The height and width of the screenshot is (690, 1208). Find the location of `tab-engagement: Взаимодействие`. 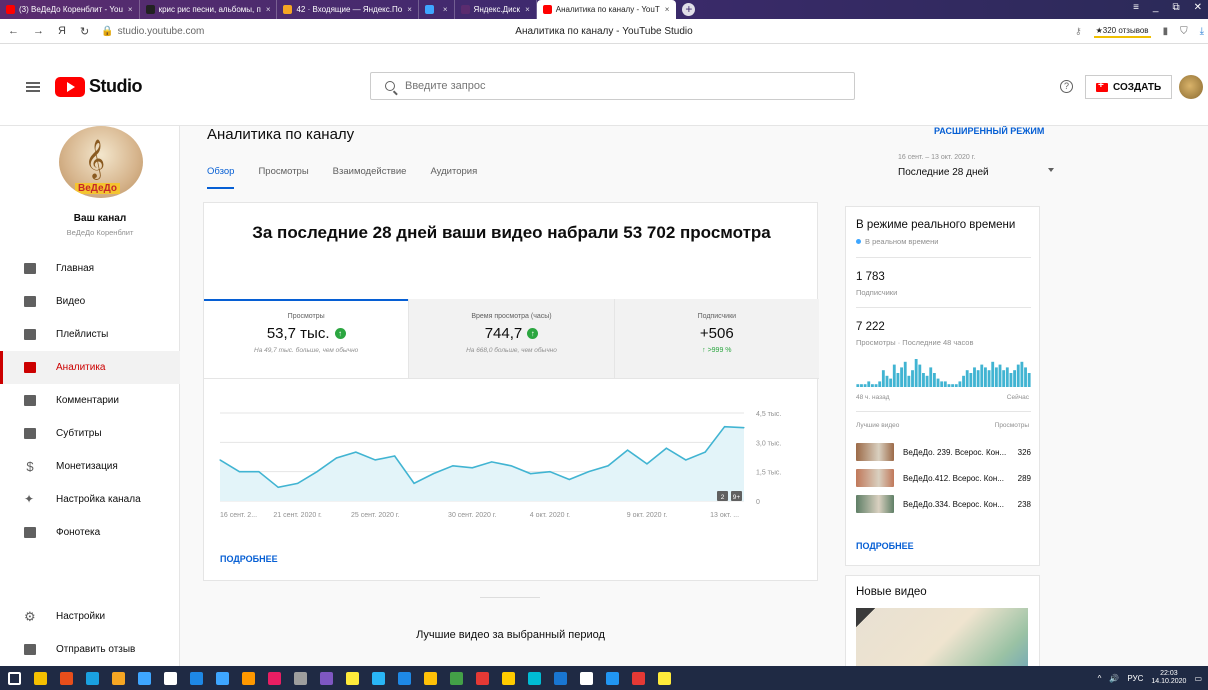

tab-engagement: Взаимодействие is located at coordinates (370, 177).